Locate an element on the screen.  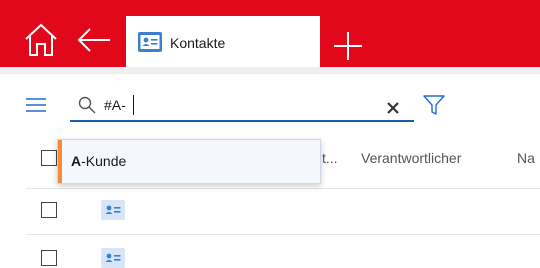
suggestion-accent-bar is located at coordinates (60, 161).